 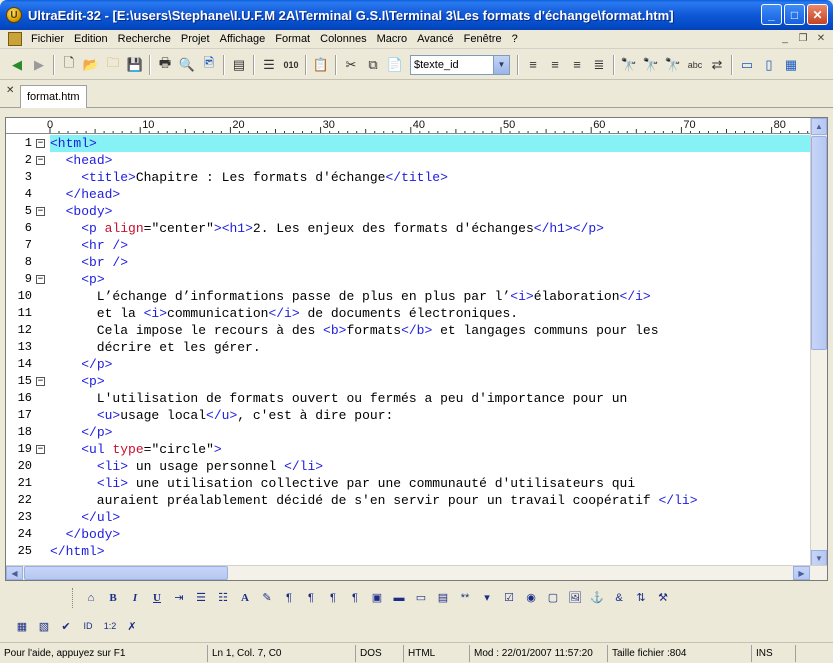 What do you see at coordinates (39, 65) in the screenshot?
I see `forward-arrow-icon: ▶` at bounding box center [39, 65].